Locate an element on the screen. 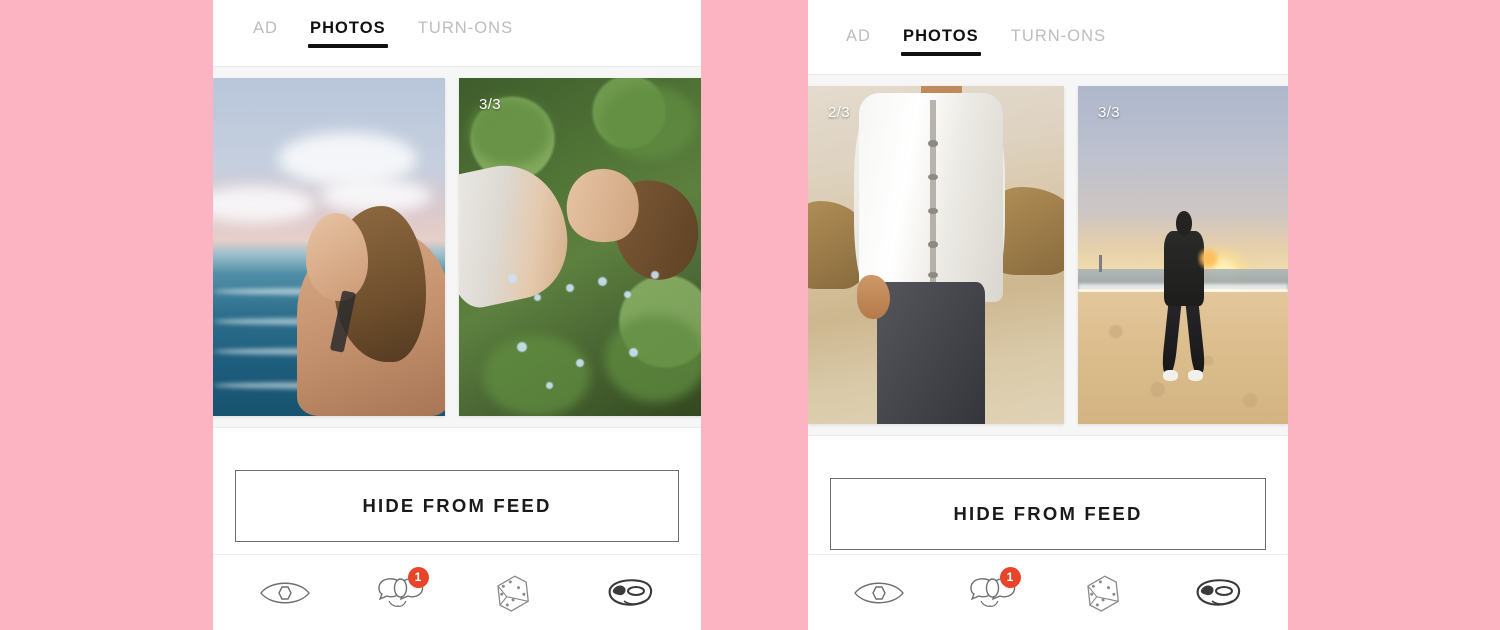  photo-card: 2/3 is located at coordinates (936, 255).